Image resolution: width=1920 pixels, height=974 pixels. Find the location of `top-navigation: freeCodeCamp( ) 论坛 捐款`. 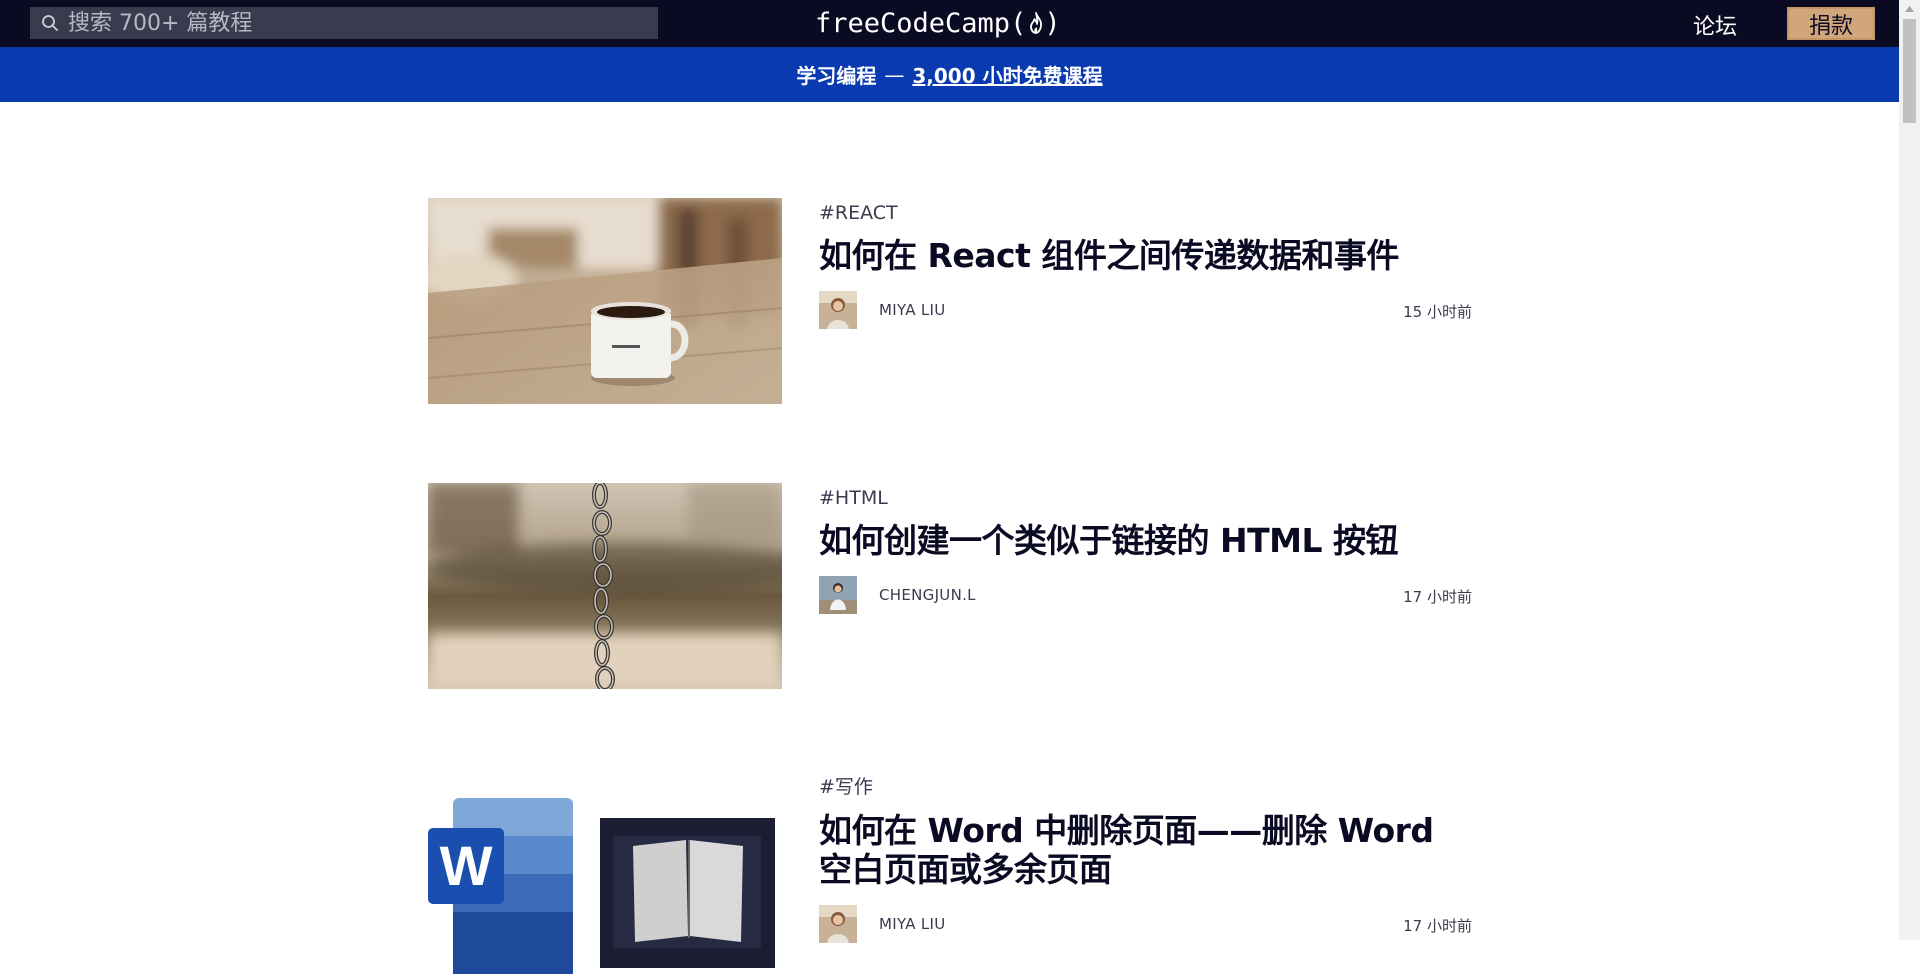

top-navigation: freeCodeCamp( ) 论坛 捐款 is located at coordinates (949, 23).